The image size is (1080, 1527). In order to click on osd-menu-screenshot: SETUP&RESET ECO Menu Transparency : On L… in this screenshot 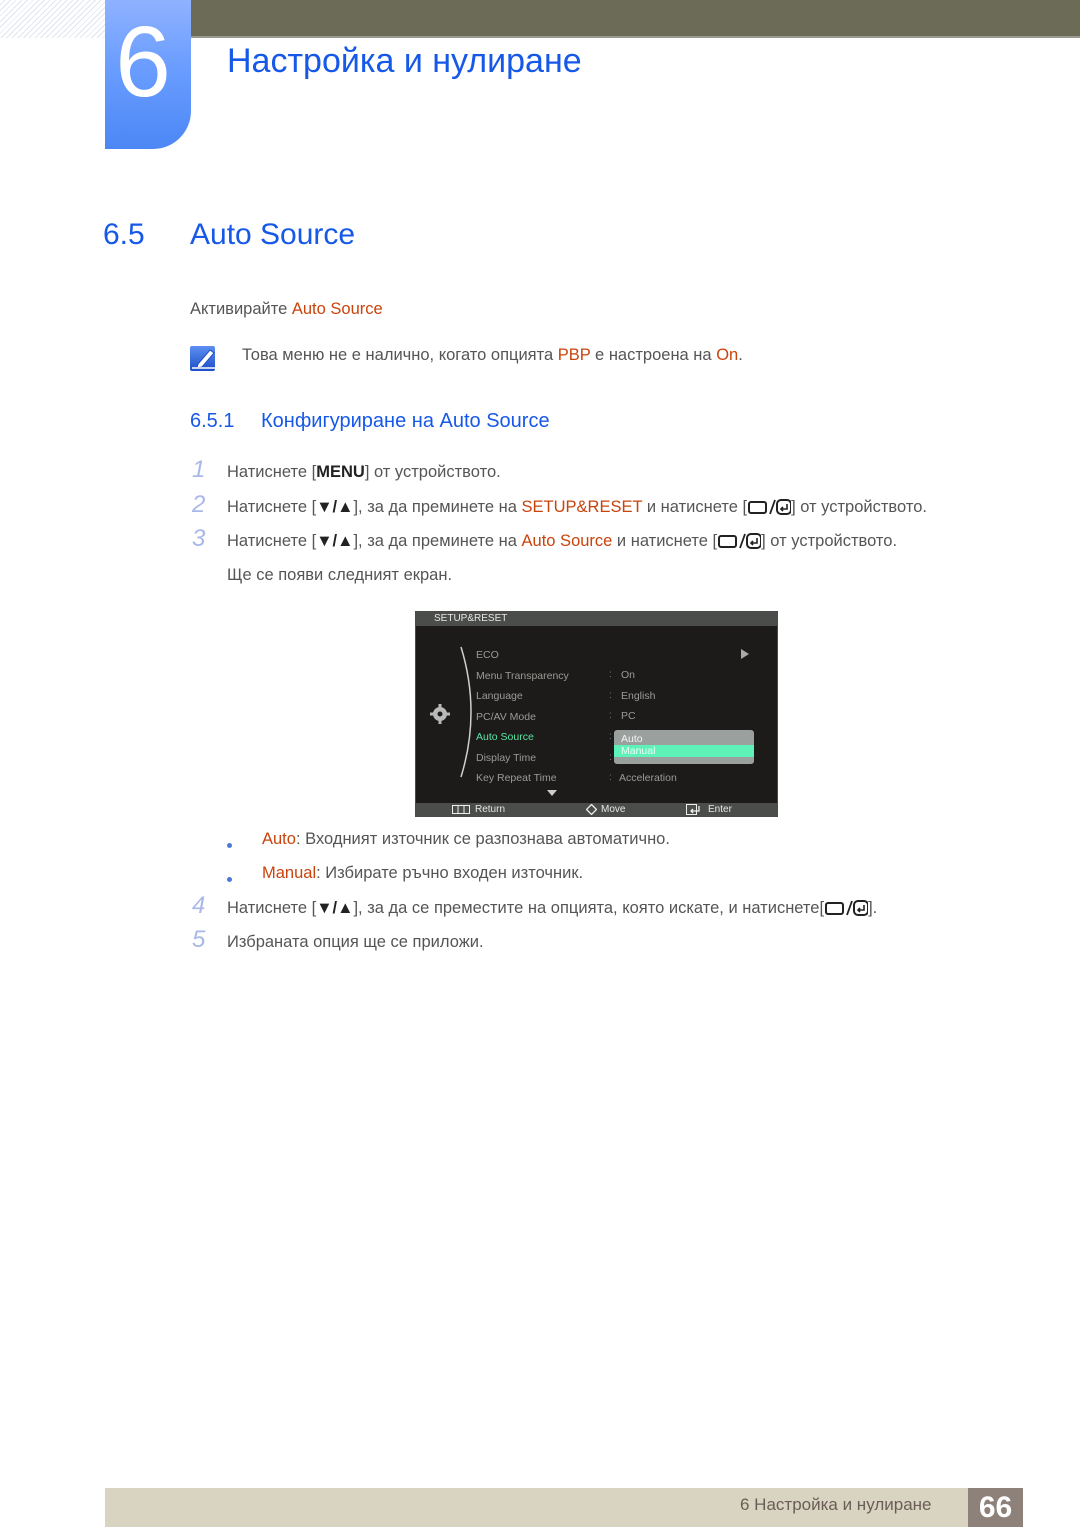, I will do `click(596, 714)`.